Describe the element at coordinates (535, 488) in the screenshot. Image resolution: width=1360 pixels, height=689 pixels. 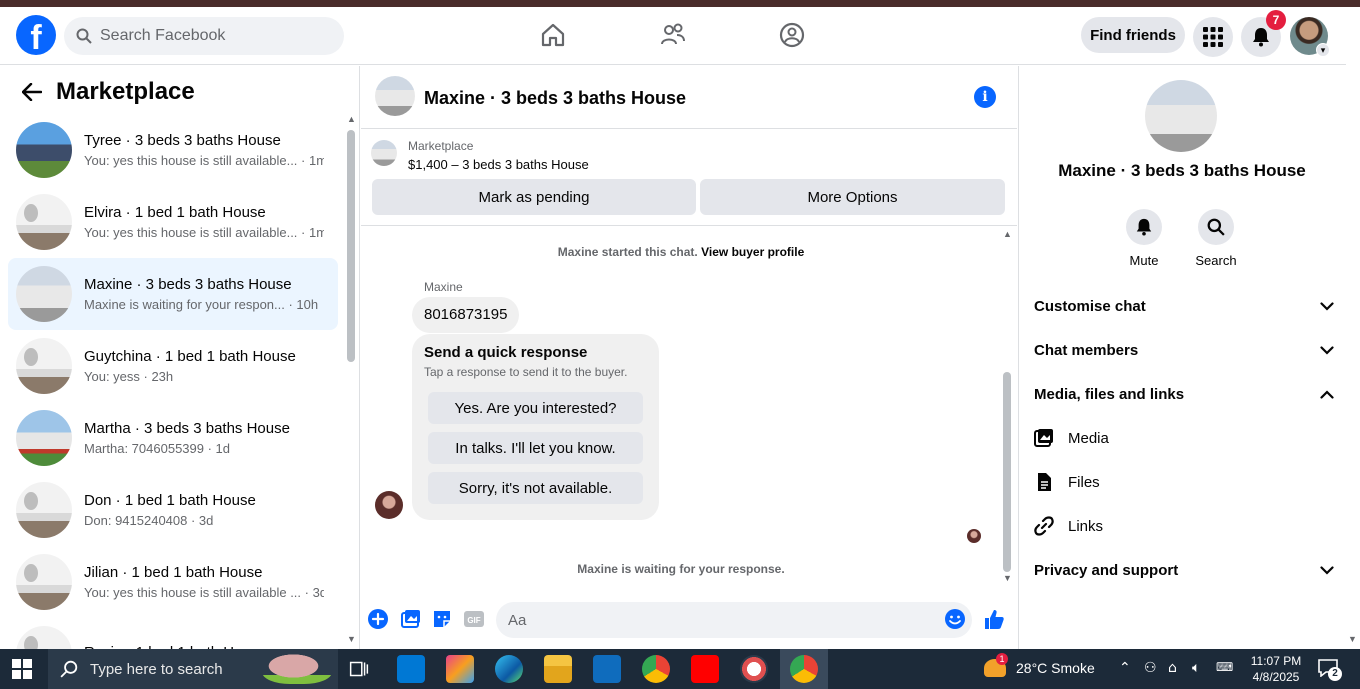
I see `quick-response-not-available: Sorry, it's not available.` at that location.